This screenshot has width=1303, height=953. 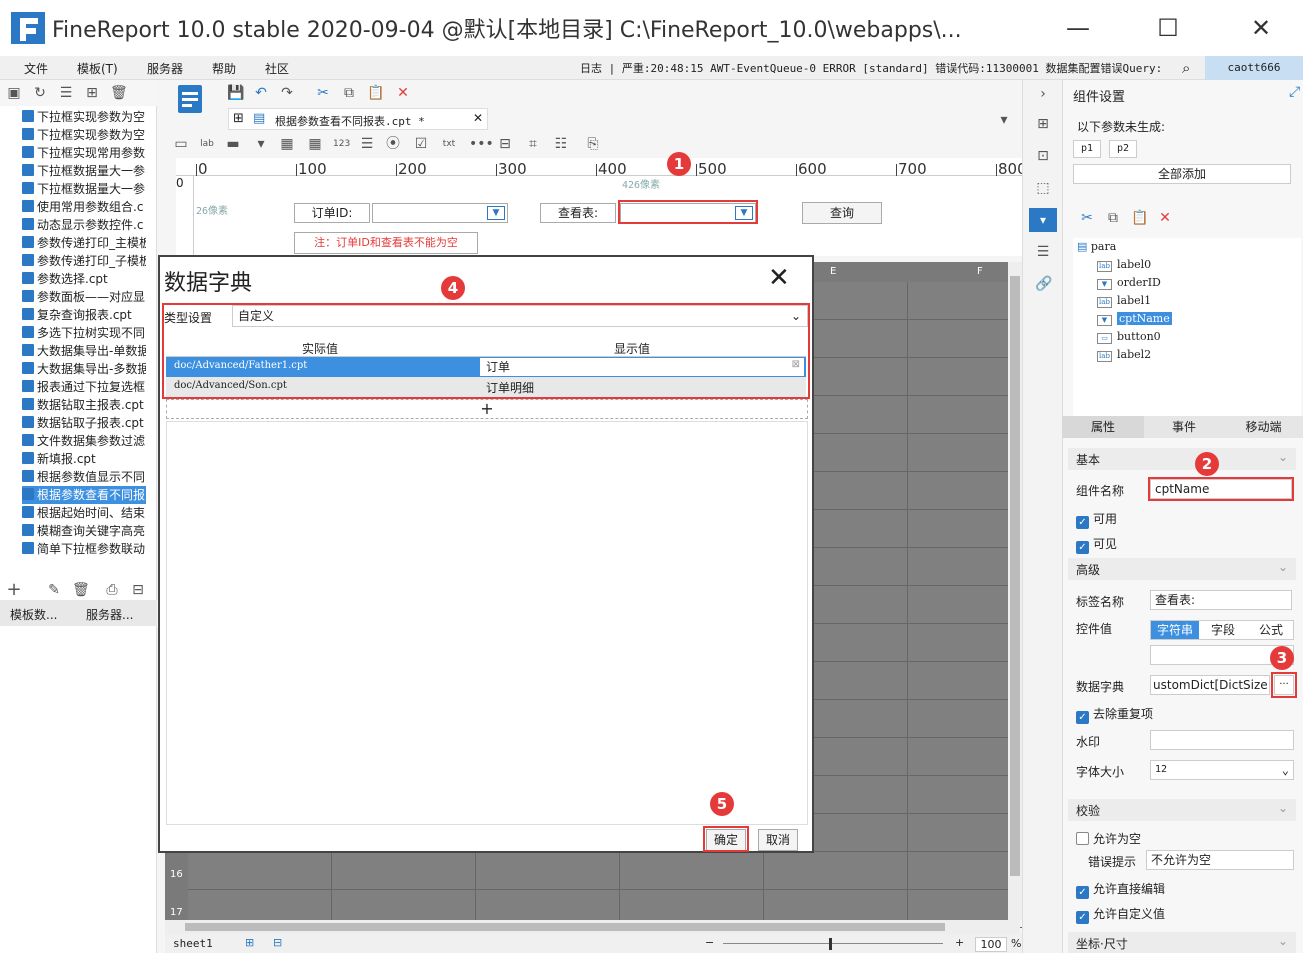 I want to click on tab-mobile: 移动端, so click(x=1263, y=427).